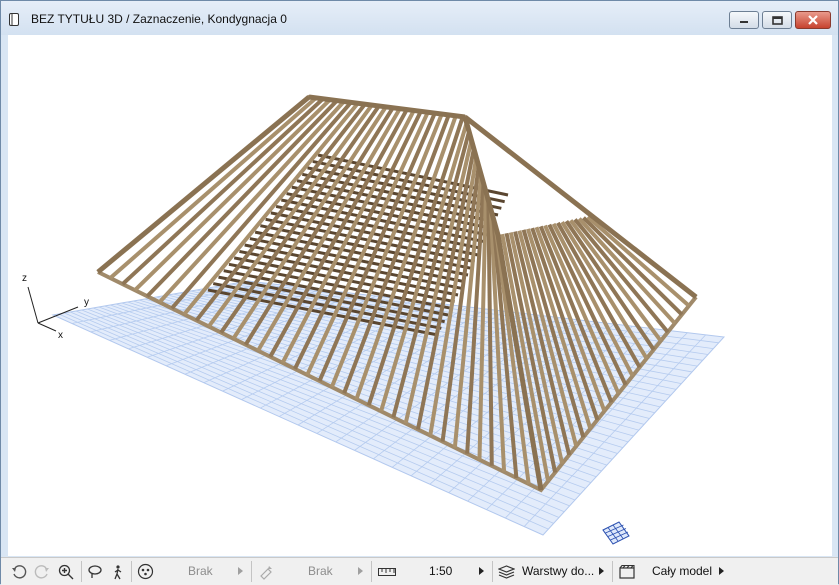 This screenshot has width=839, height=585. I want to click on renovation-dropdown-arrow, so click(360, 571).